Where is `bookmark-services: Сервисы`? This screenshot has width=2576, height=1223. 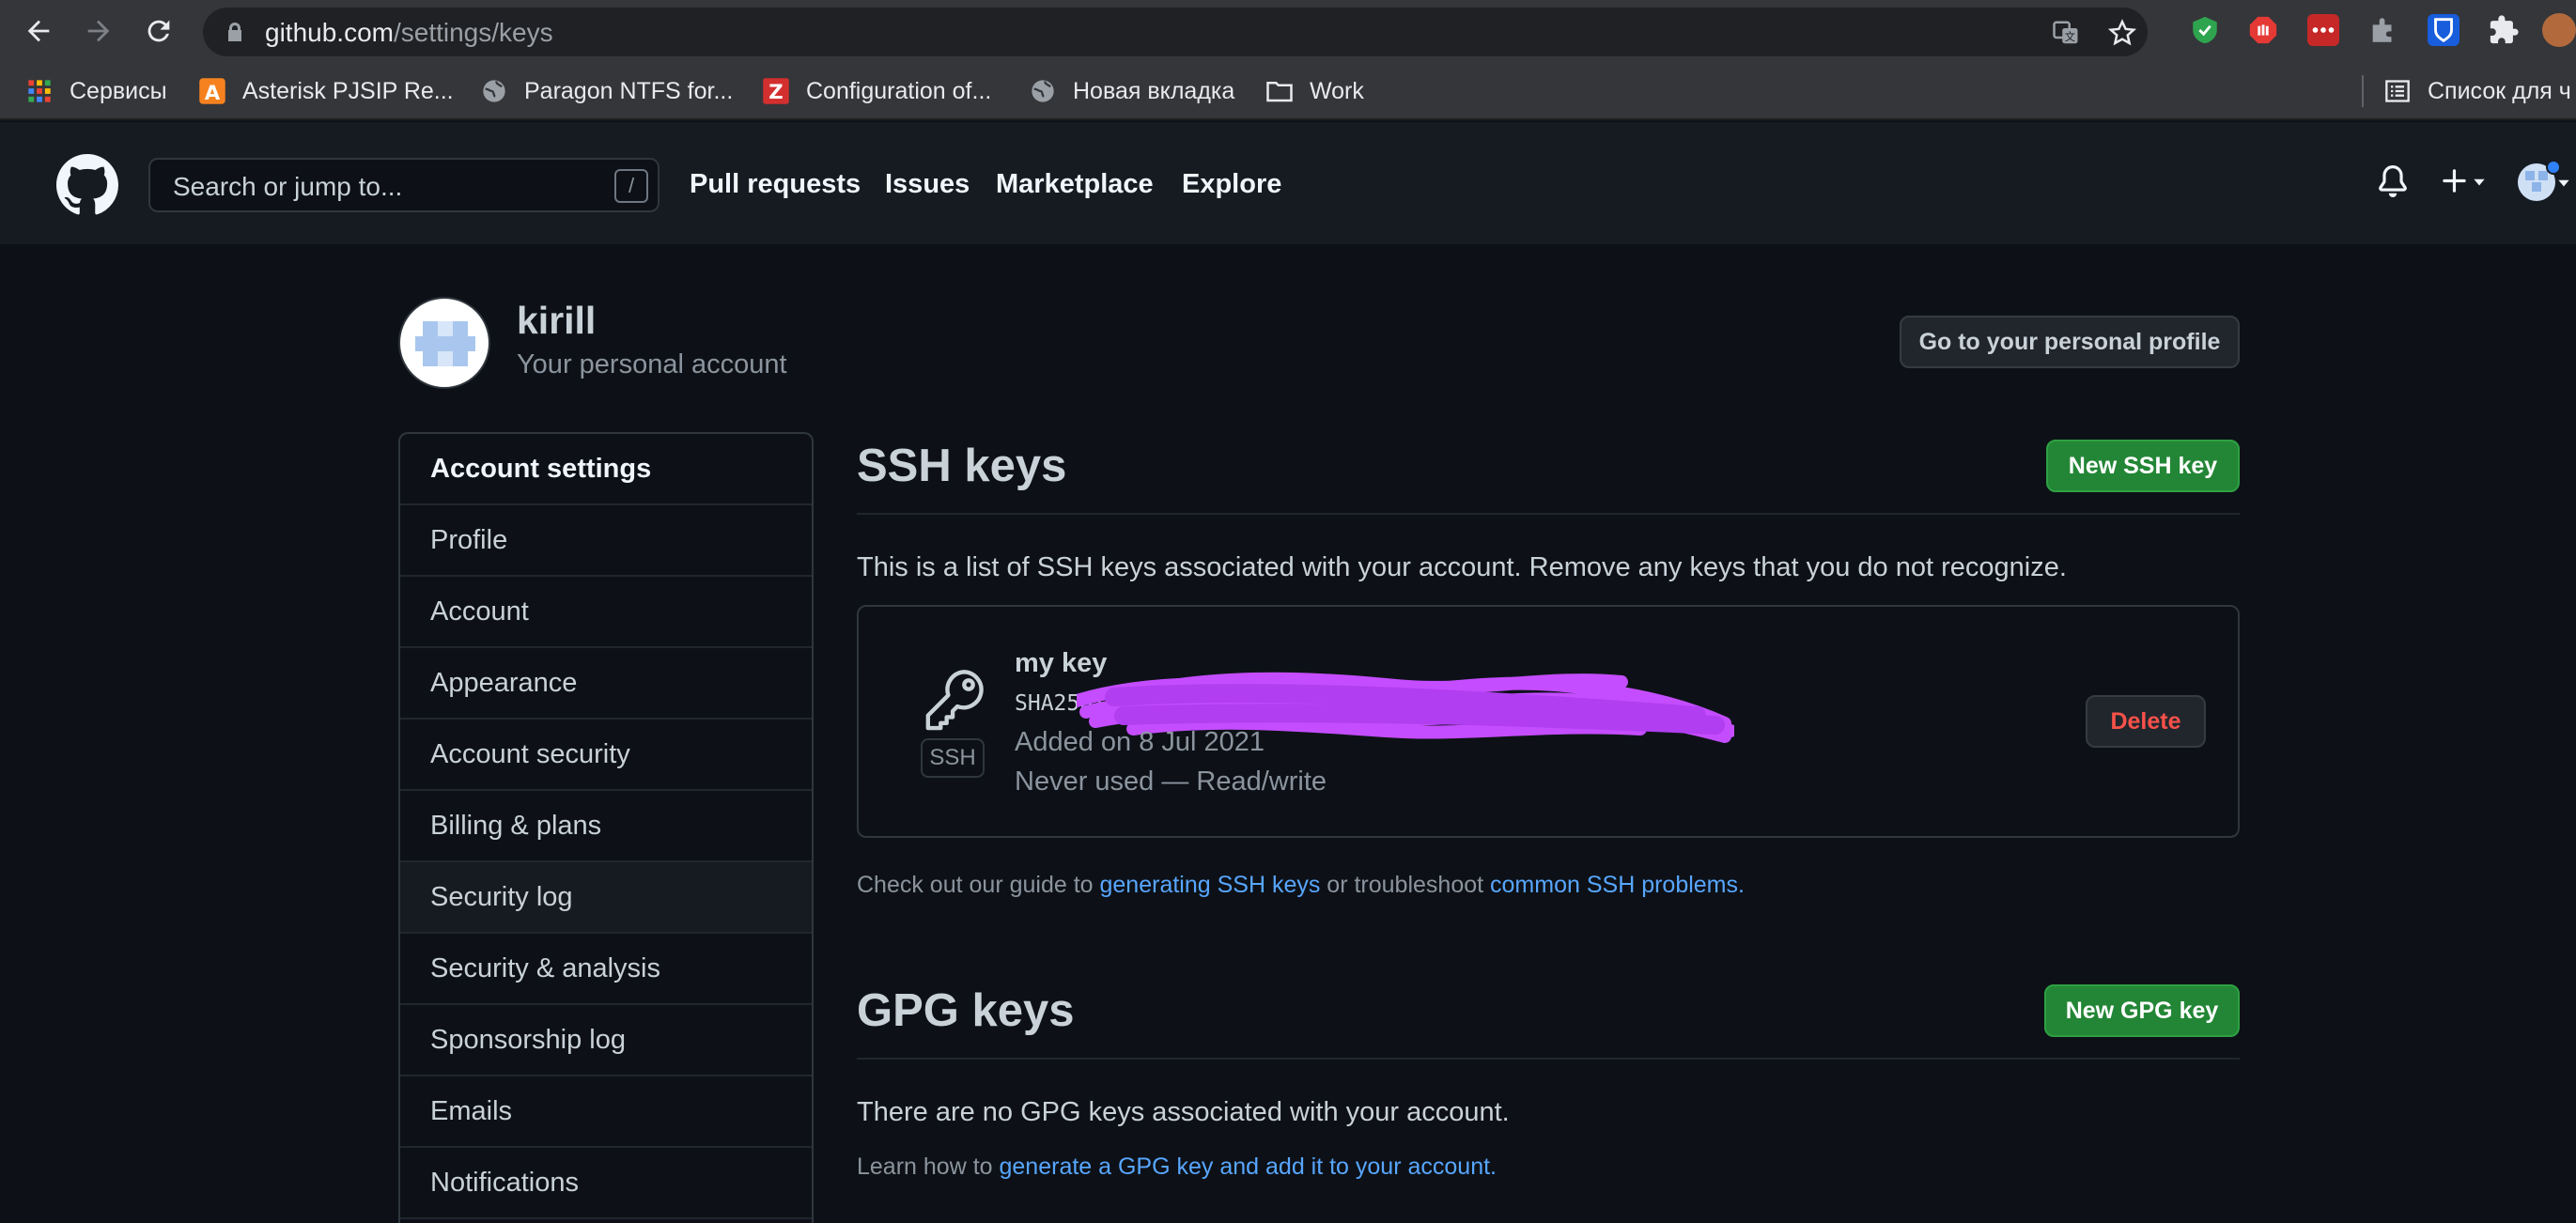 bookmark-services: Сервисы is located at coordinates (95, 91).